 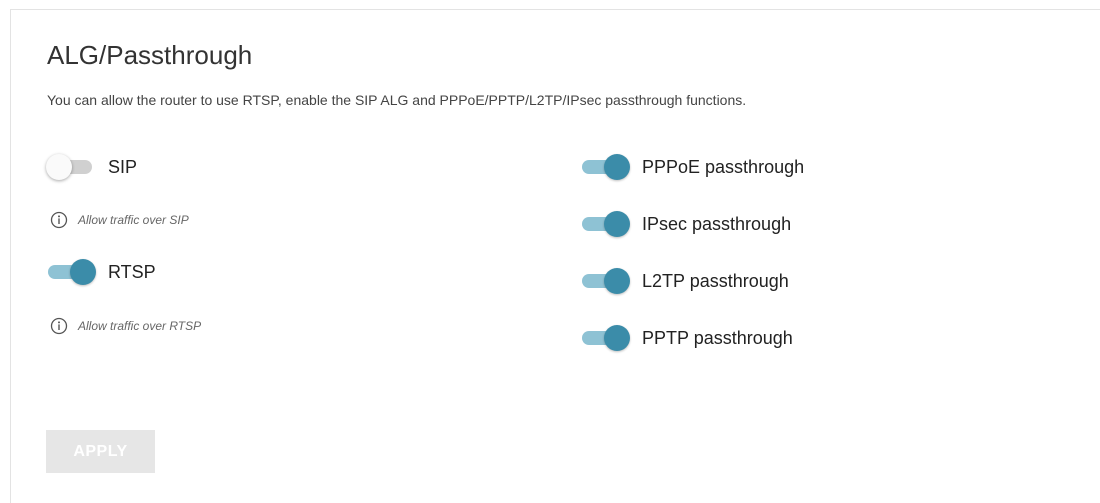 I want to click on sip-label: SIP, so click(x=123, y=166).